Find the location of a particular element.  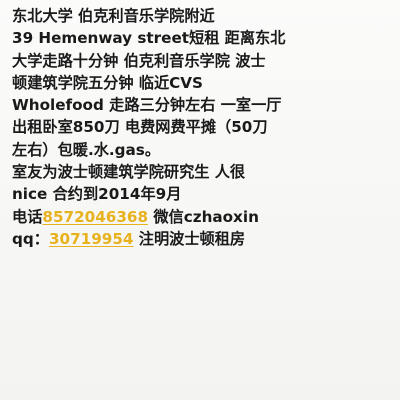

note-line: 39 Hemenway street短租 距离东北 is located at coordinates (149, 38).